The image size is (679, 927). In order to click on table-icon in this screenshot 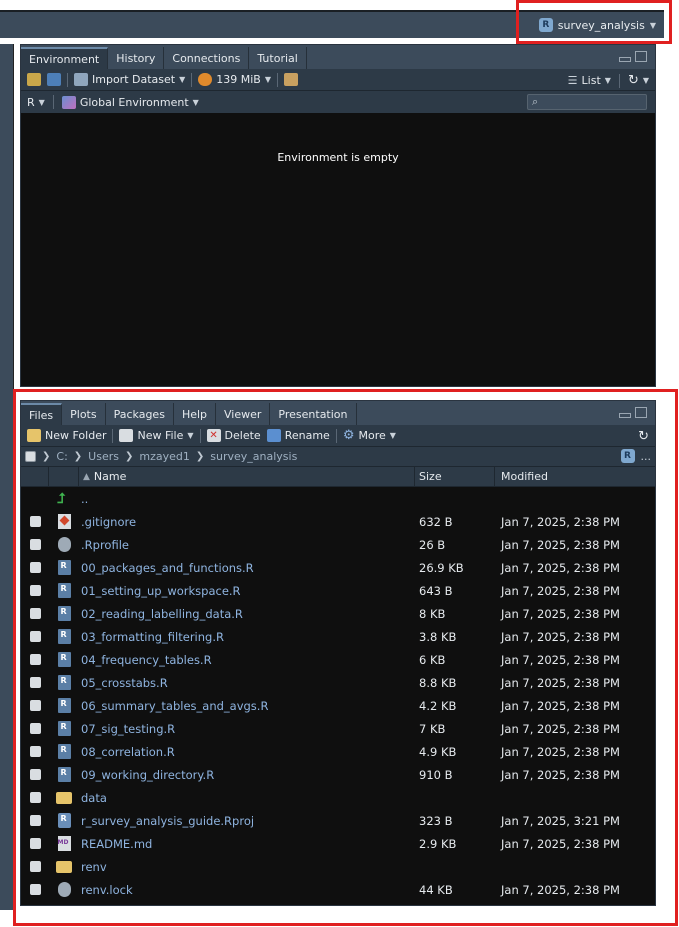, I will do `click(81, 79)`.